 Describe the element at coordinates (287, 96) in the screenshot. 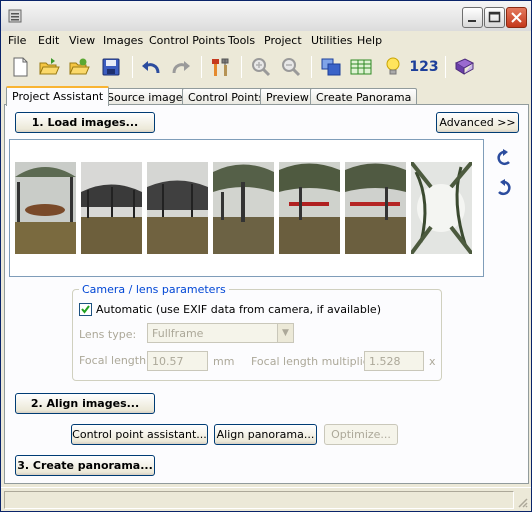

I see `tab-preview: Preview` at that location.